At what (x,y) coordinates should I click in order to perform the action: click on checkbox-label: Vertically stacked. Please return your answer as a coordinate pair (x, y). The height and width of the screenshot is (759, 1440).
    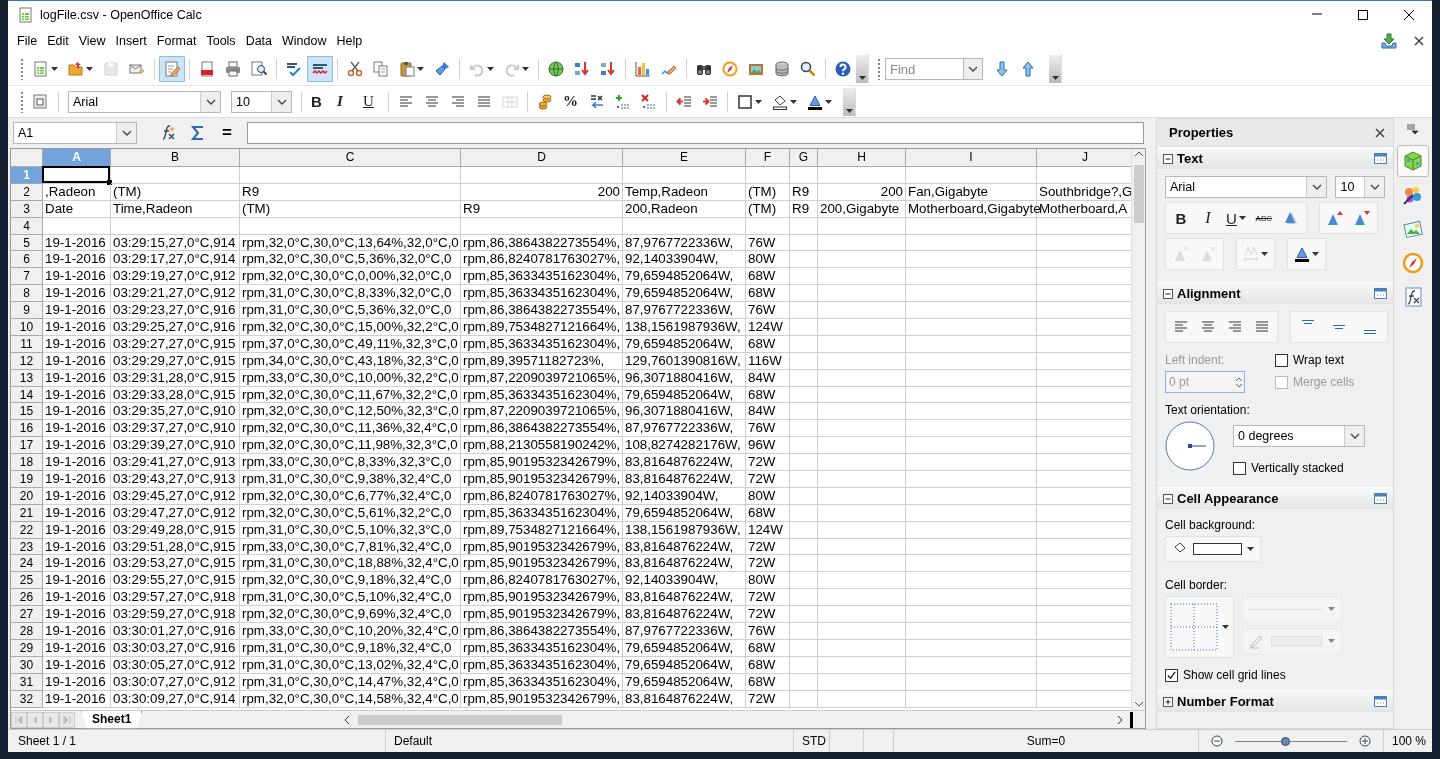
    Looking at the image, I should click on (1297, 468).